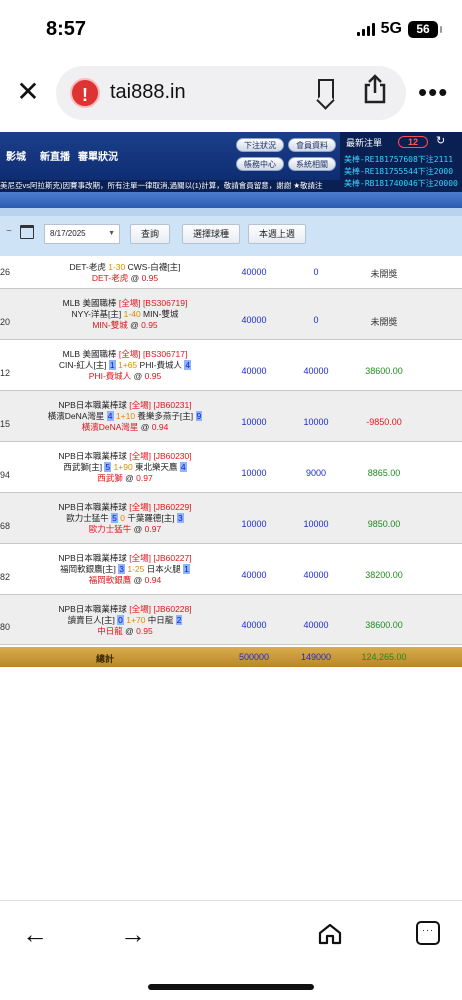  Describe the element at coordinates (398, 159) in the screenshot. I see `latest-bet-line: 美棒-RE181757608下注2111` at that location.